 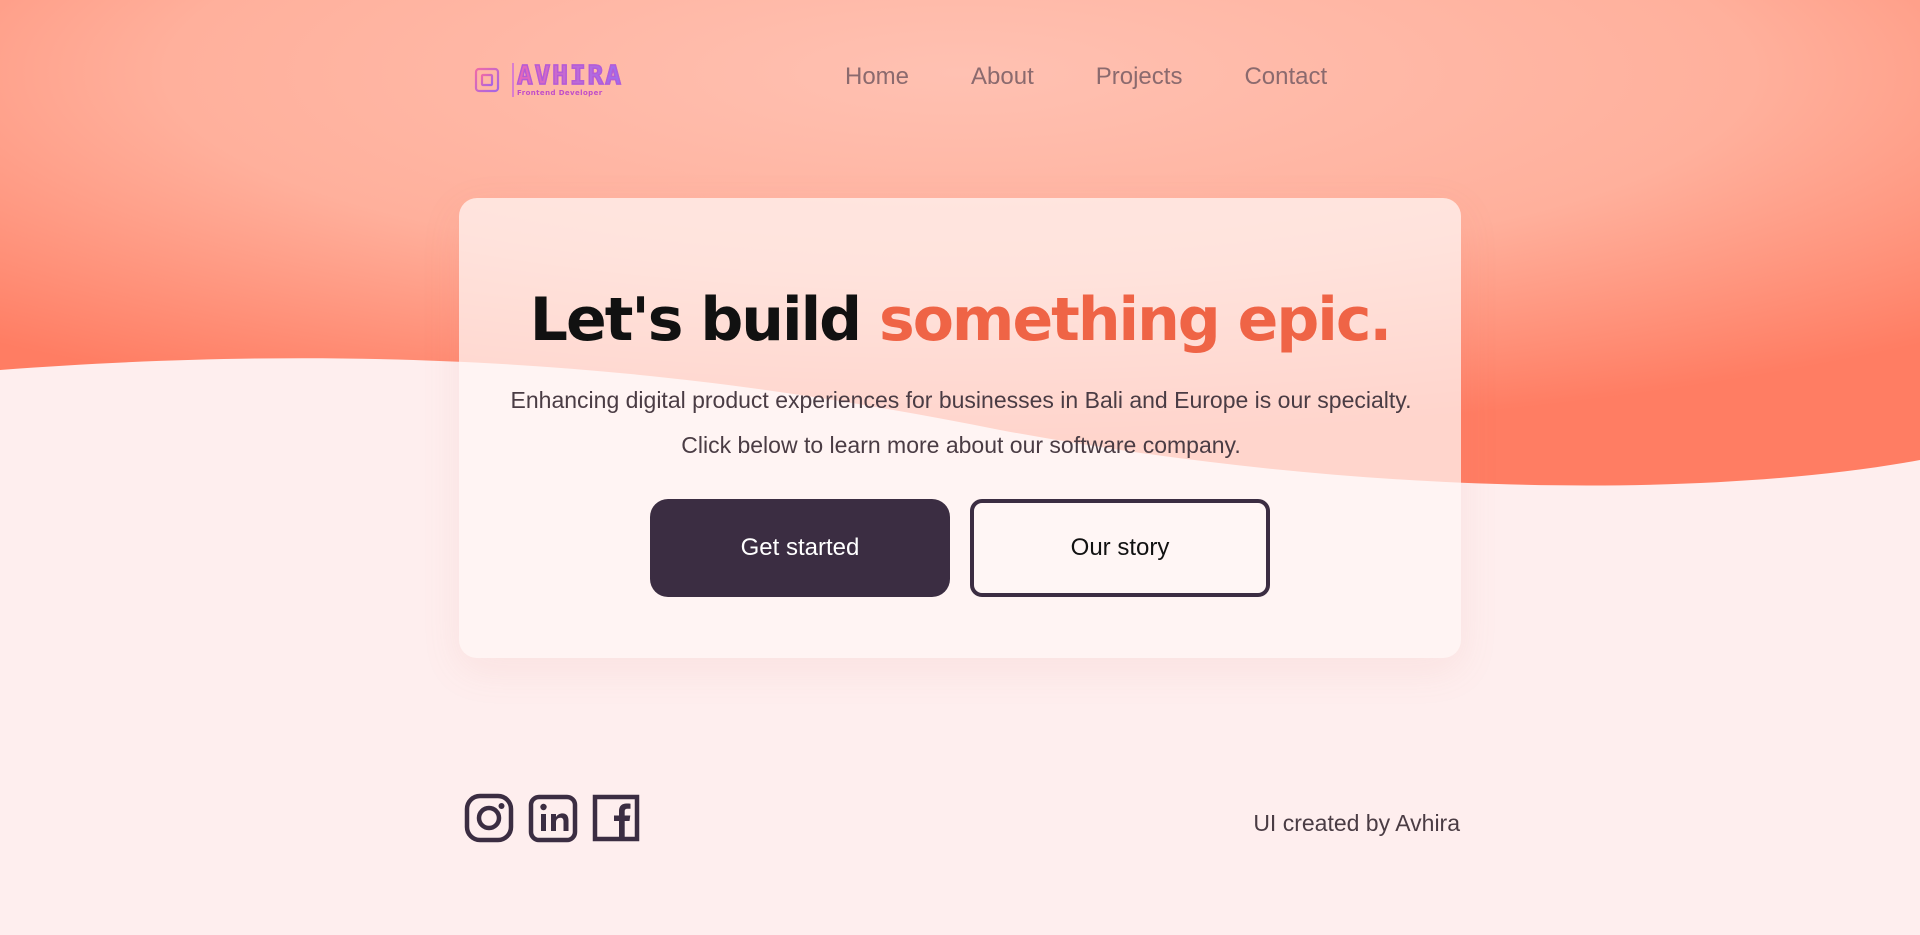 I want to click on linkedin-link, so click(x=553, y=818).